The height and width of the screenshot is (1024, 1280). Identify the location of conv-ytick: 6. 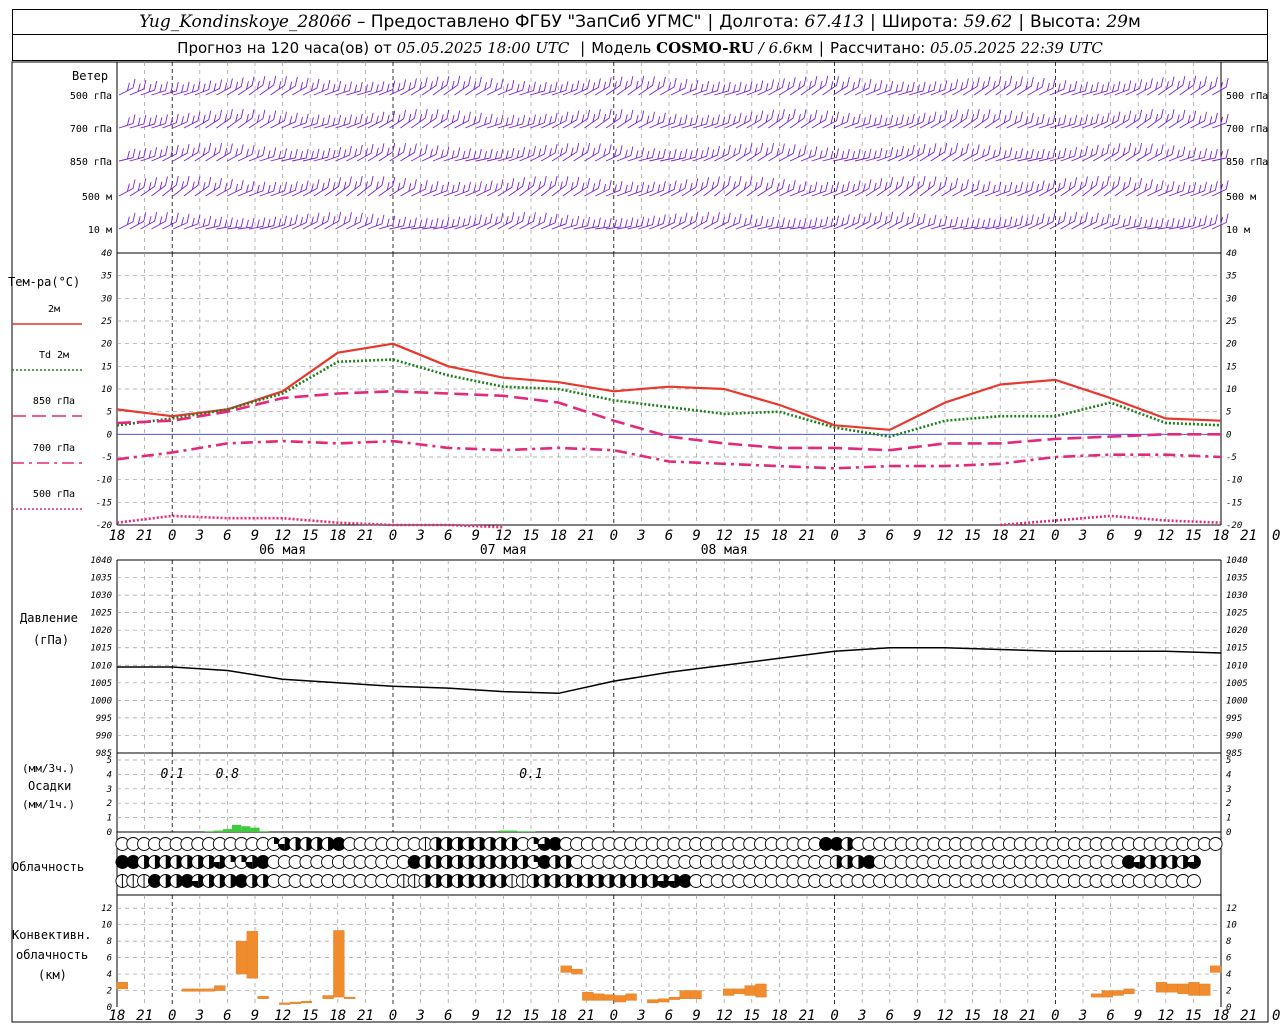
(109, 959).